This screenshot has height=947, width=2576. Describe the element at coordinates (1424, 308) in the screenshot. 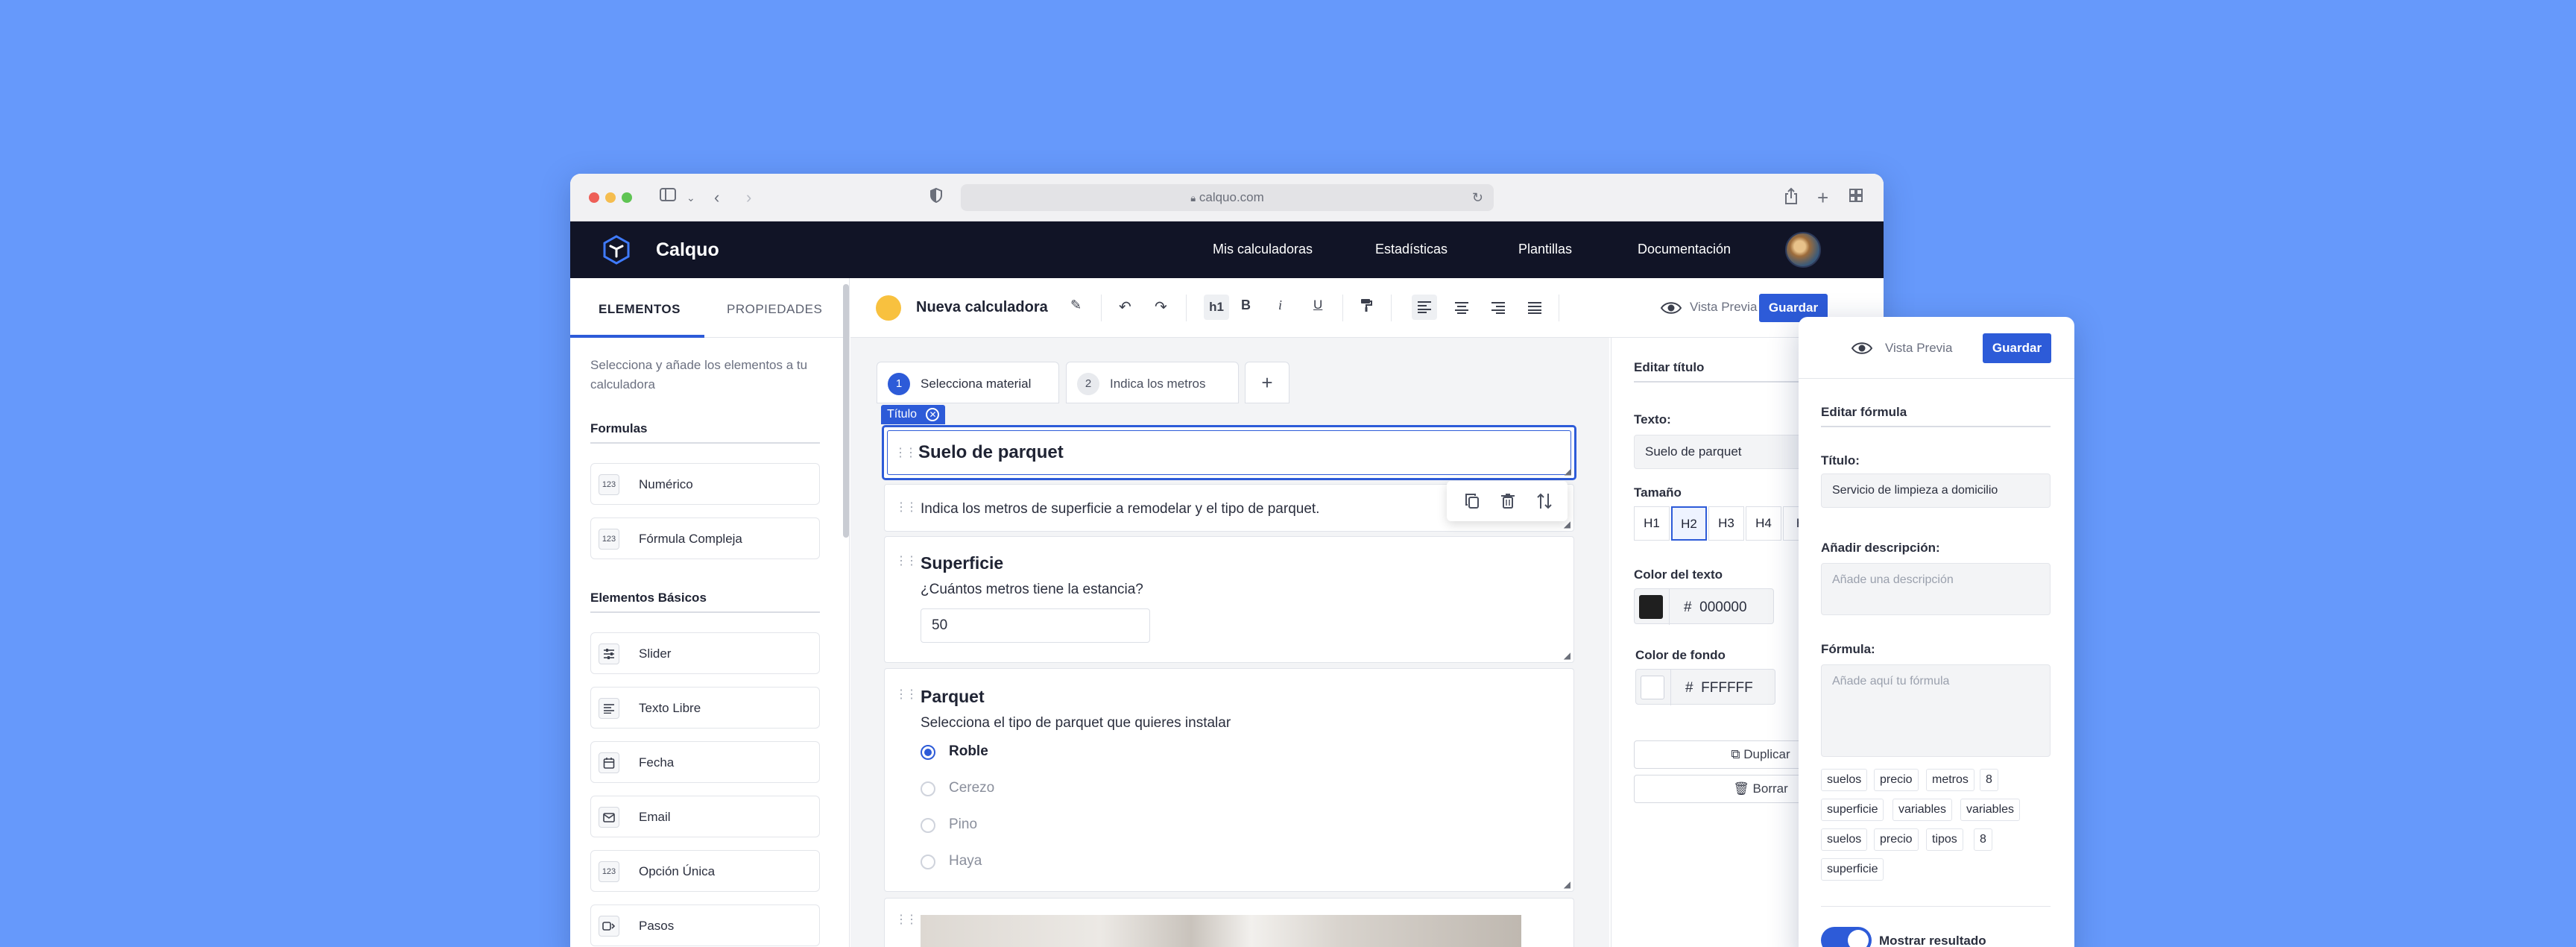

I see `align-left-icon` at that location.